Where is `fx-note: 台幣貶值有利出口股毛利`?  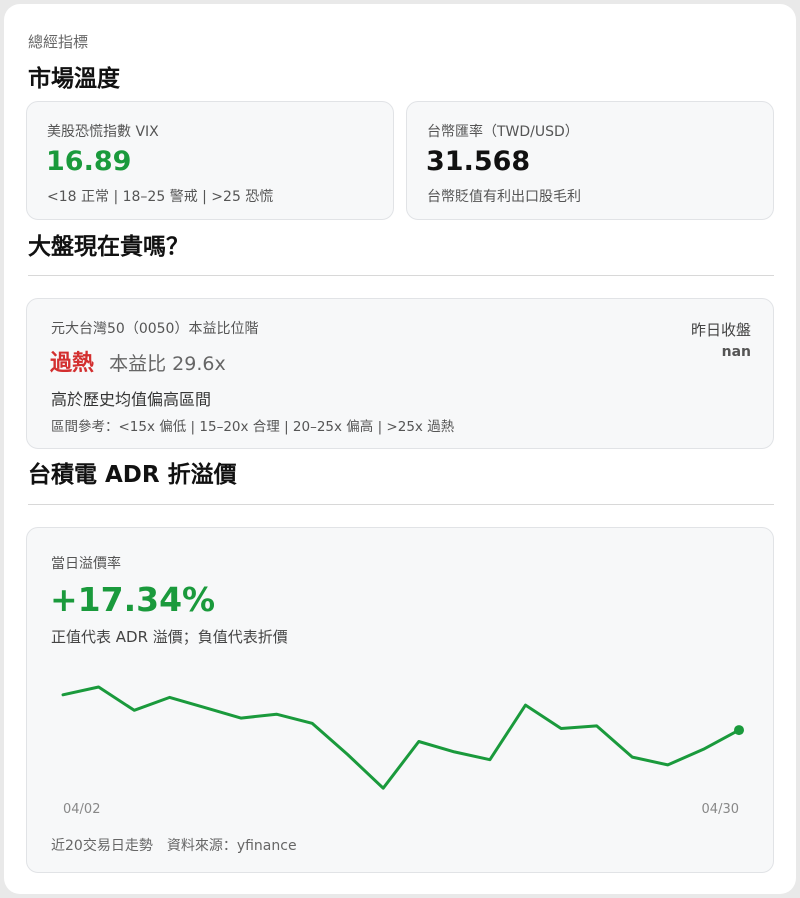
fx-note: 台幣貶值有利出口股毛利 is located at coordinates (504, 197).